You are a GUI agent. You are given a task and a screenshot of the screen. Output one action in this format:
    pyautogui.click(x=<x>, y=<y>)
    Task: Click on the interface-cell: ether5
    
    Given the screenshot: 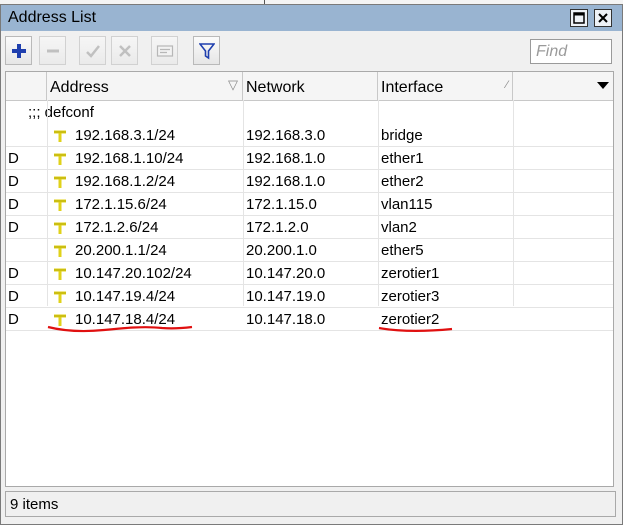 What is the action you would take?
    pyautogui.click(x=402, y=250)
    